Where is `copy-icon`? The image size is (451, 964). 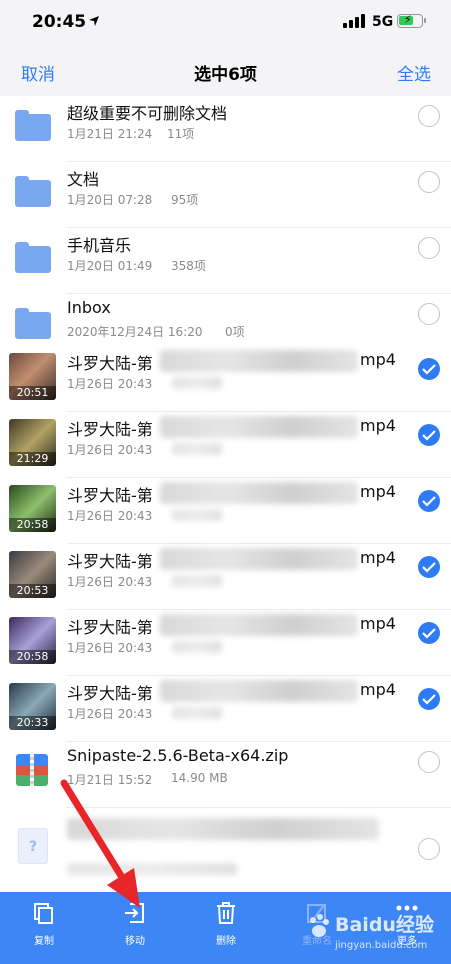
copy-icon is located at coordinates (43, 913).